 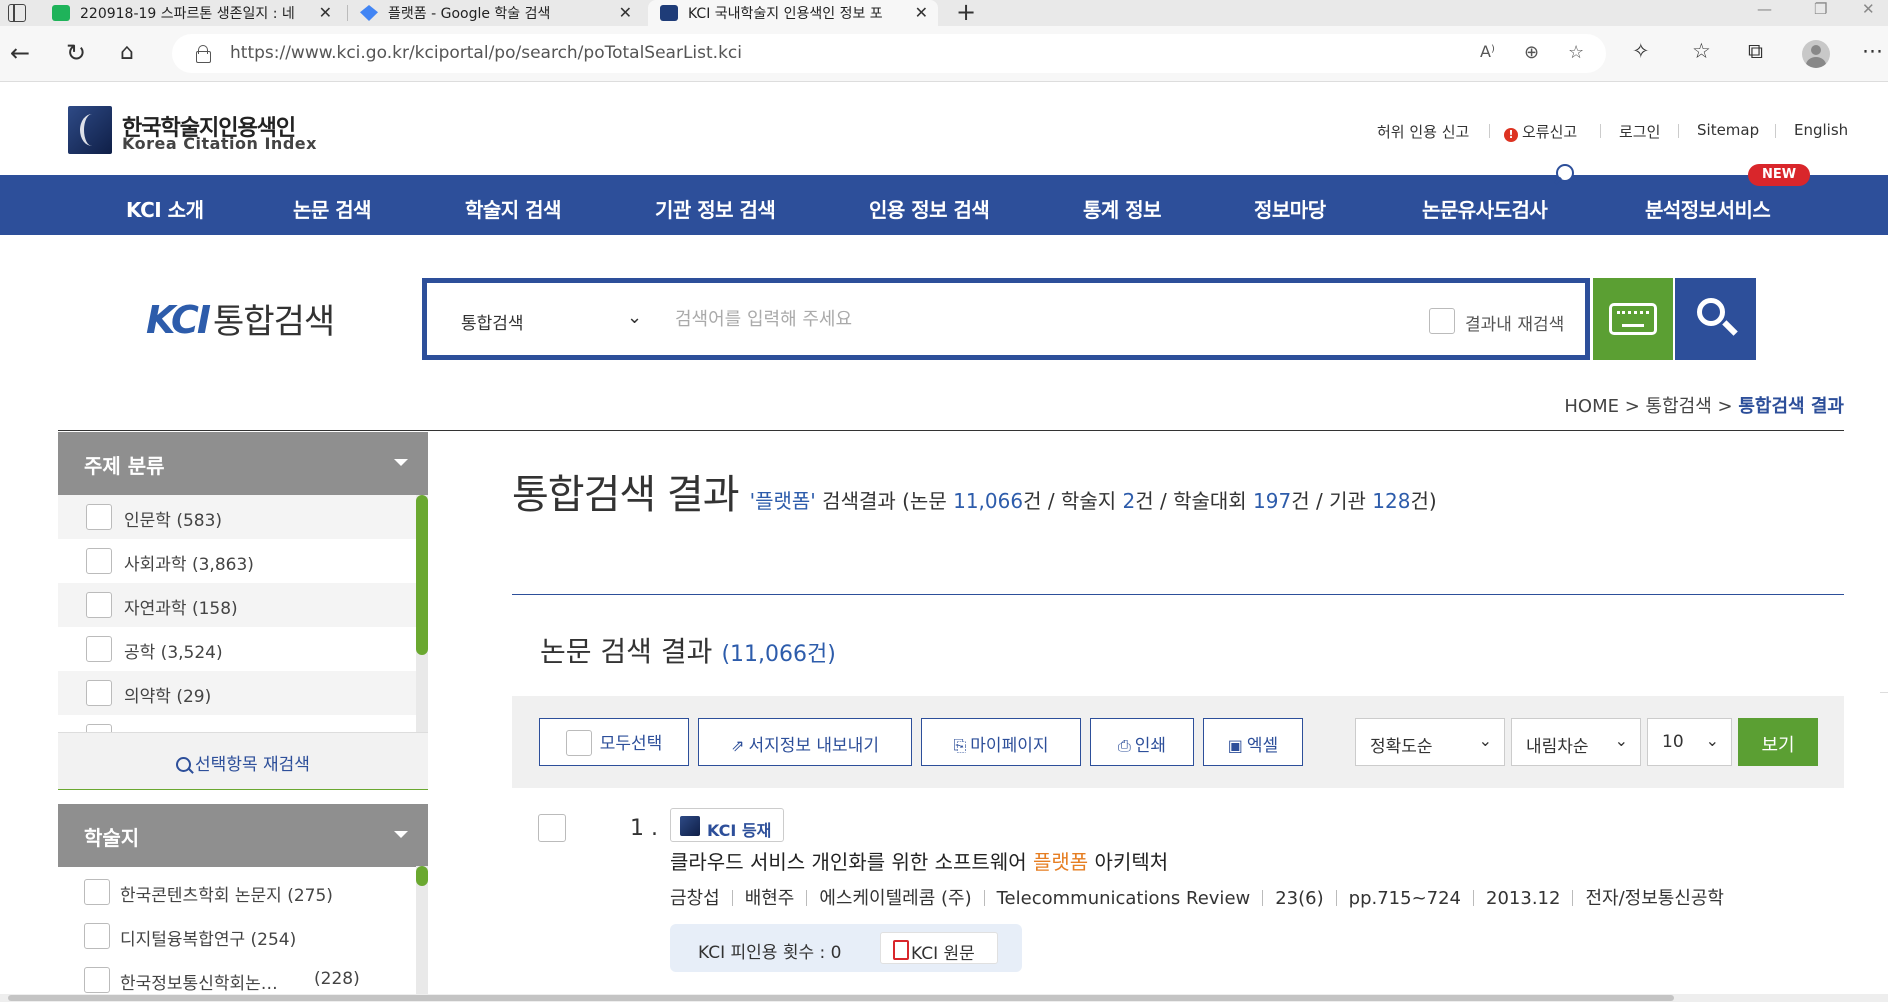 I want to click on browser-tab-scholar: 플랫폼 - Google 학술 검색 ✕, so click(x=501, y=13).